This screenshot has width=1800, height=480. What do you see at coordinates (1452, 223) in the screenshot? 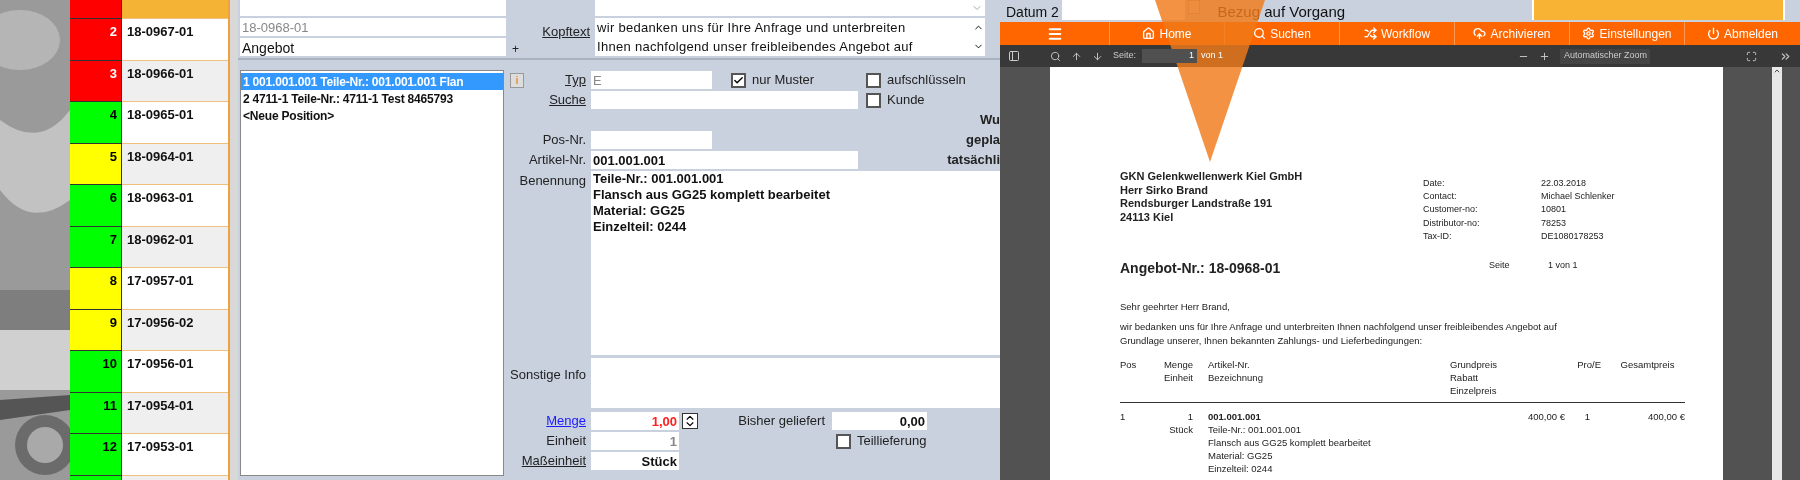
I see `detail-label: Distributor-no:` at bounding box center [1452, 223].